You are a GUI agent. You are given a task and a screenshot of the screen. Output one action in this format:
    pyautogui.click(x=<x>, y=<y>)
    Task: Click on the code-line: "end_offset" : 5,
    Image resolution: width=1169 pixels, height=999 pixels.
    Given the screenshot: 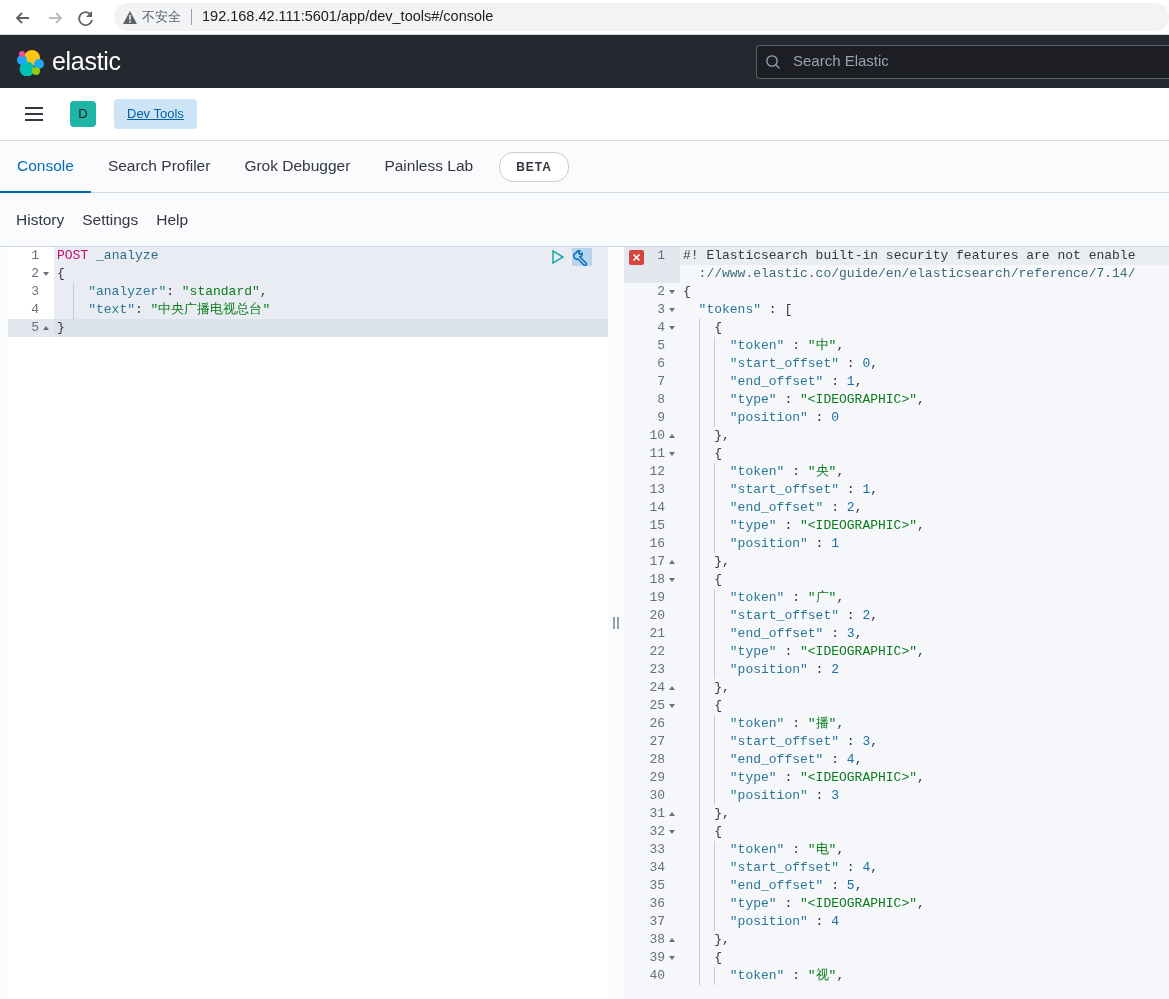 What is the action you would take?
    pyautogui.click(x=924, y=886)
    